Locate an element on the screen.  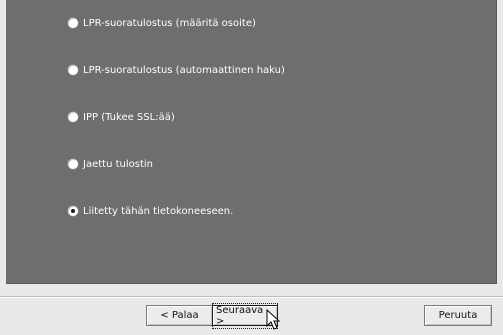
option-lpr-manual: LPR-suoratulostus (määritä osoite) is located at coordinates (176, 23).